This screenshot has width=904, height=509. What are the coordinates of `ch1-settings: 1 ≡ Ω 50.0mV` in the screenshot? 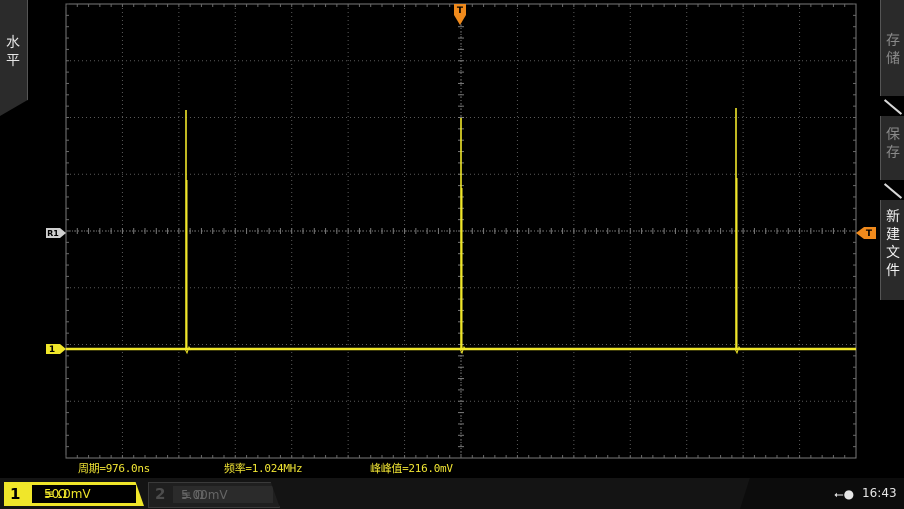 It's located at (74, 494).